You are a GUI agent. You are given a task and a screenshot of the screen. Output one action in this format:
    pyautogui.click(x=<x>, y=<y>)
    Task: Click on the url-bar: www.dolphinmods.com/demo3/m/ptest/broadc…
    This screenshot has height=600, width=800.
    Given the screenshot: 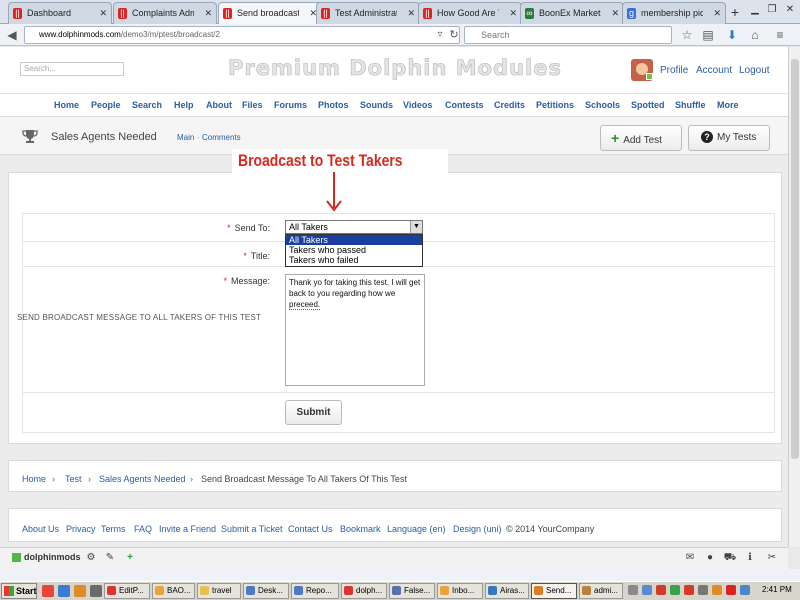 What is the action you would take?
    pyautogui.click(x=242, y=35)
    